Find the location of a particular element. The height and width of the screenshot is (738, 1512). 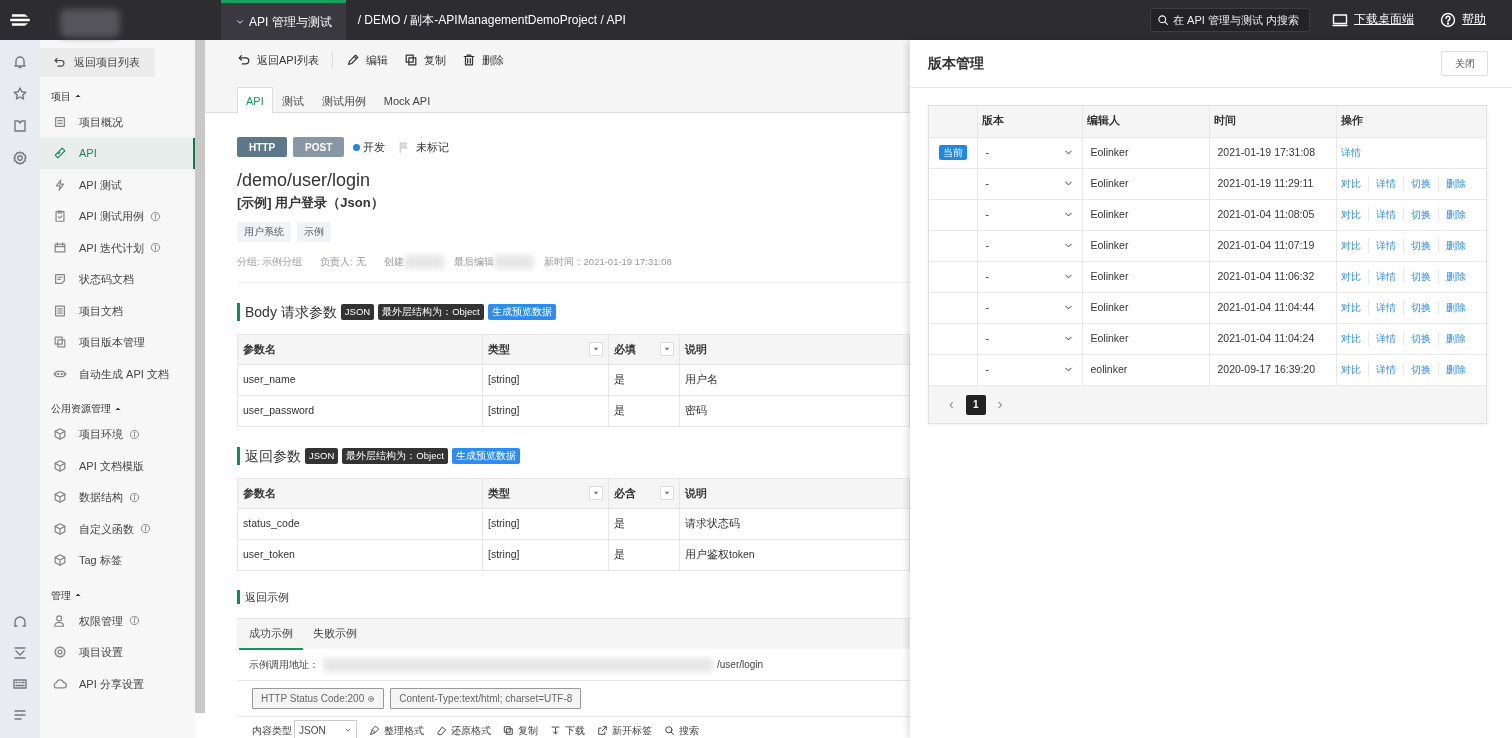

column-header: 参数名 is located at coordinates (259, 348).